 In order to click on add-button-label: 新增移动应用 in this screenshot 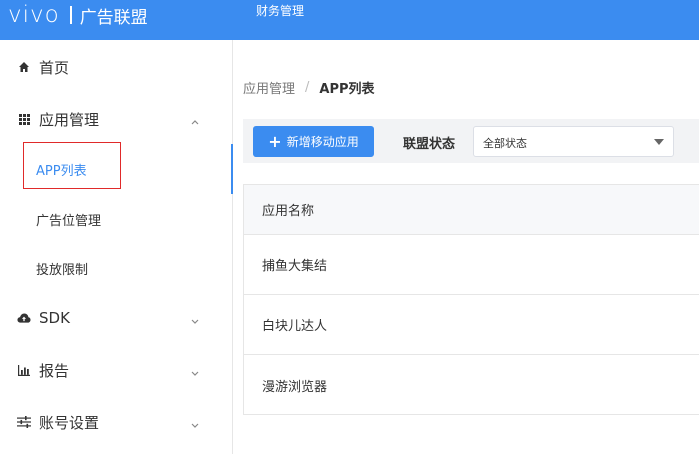, I will do `click(322, 142)`.